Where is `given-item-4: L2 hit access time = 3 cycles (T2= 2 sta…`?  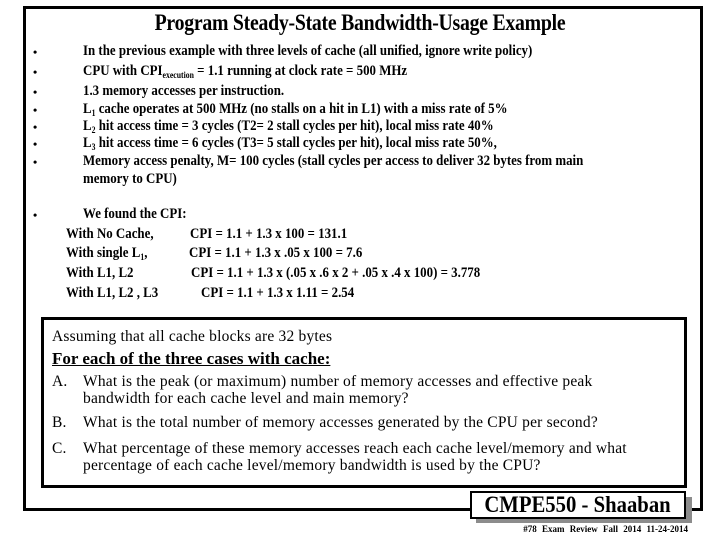
given-item-4: L2 hit access time = 3 cycles (T2= 2 sta… is located at coordinates (288, 126).